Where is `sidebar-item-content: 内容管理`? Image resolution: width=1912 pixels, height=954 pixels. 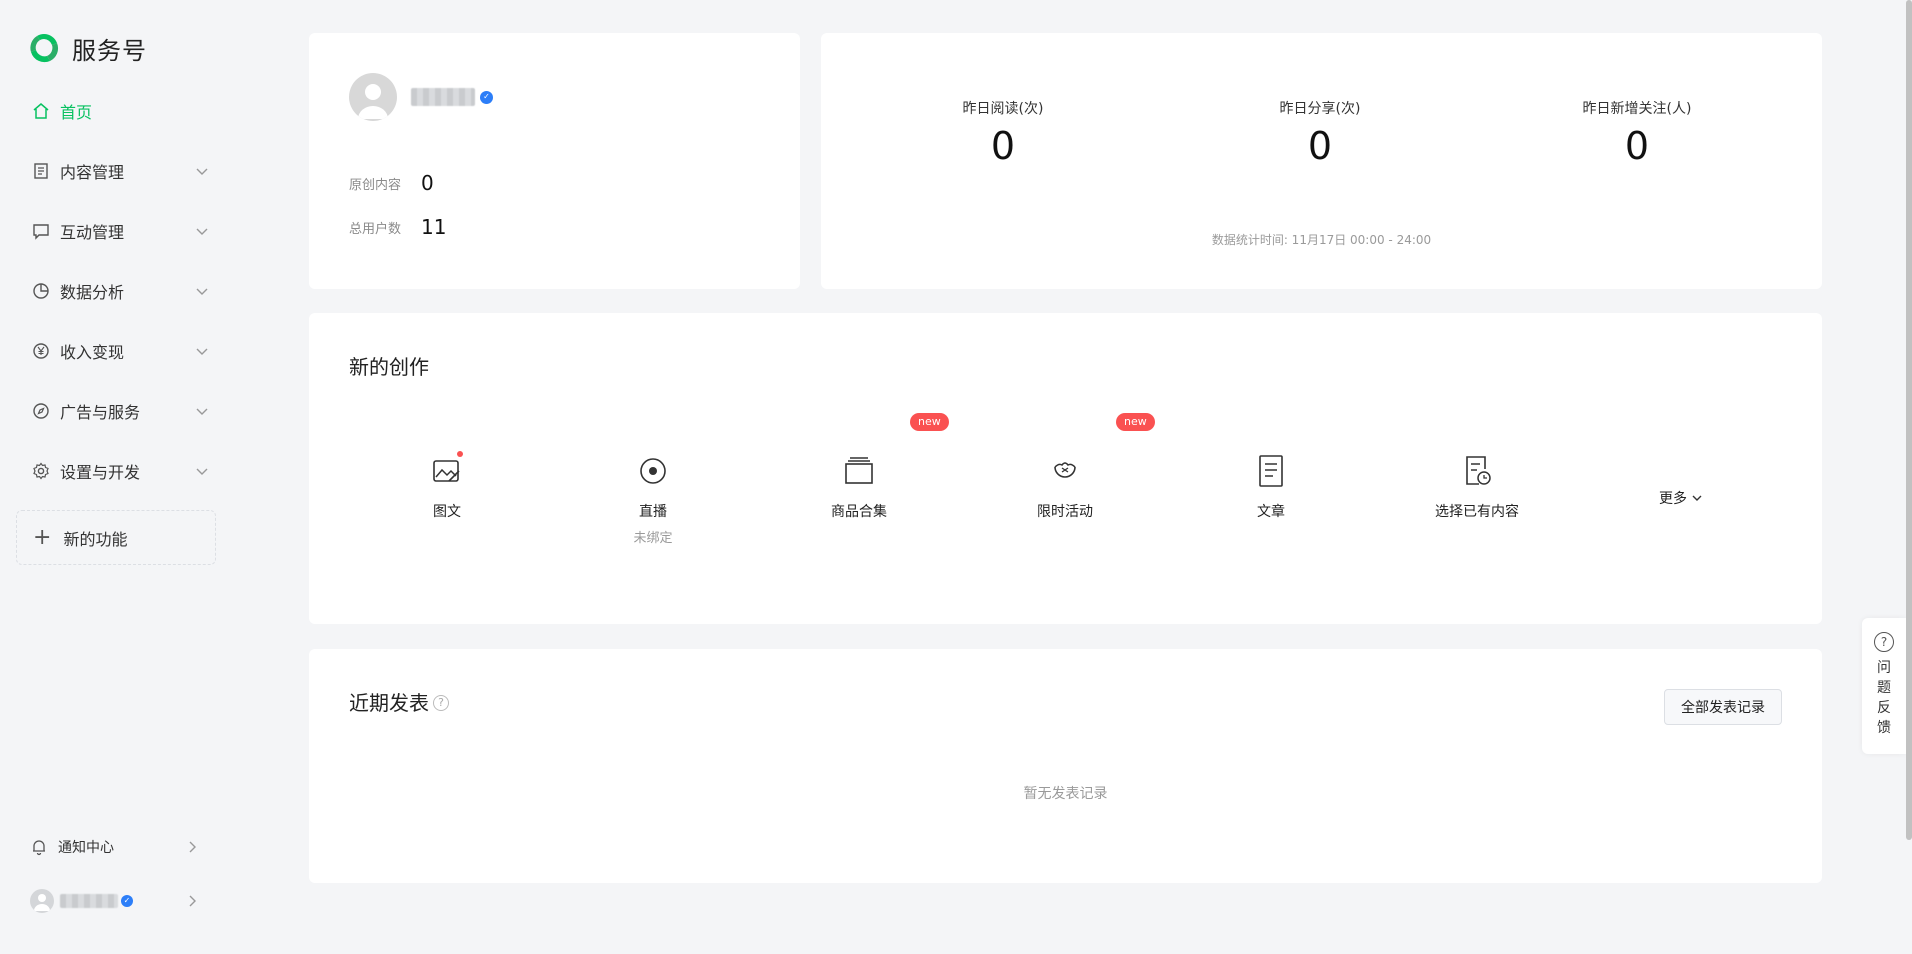
sidebar-item-content: 内容管理 is located at coordinates (120, 171).